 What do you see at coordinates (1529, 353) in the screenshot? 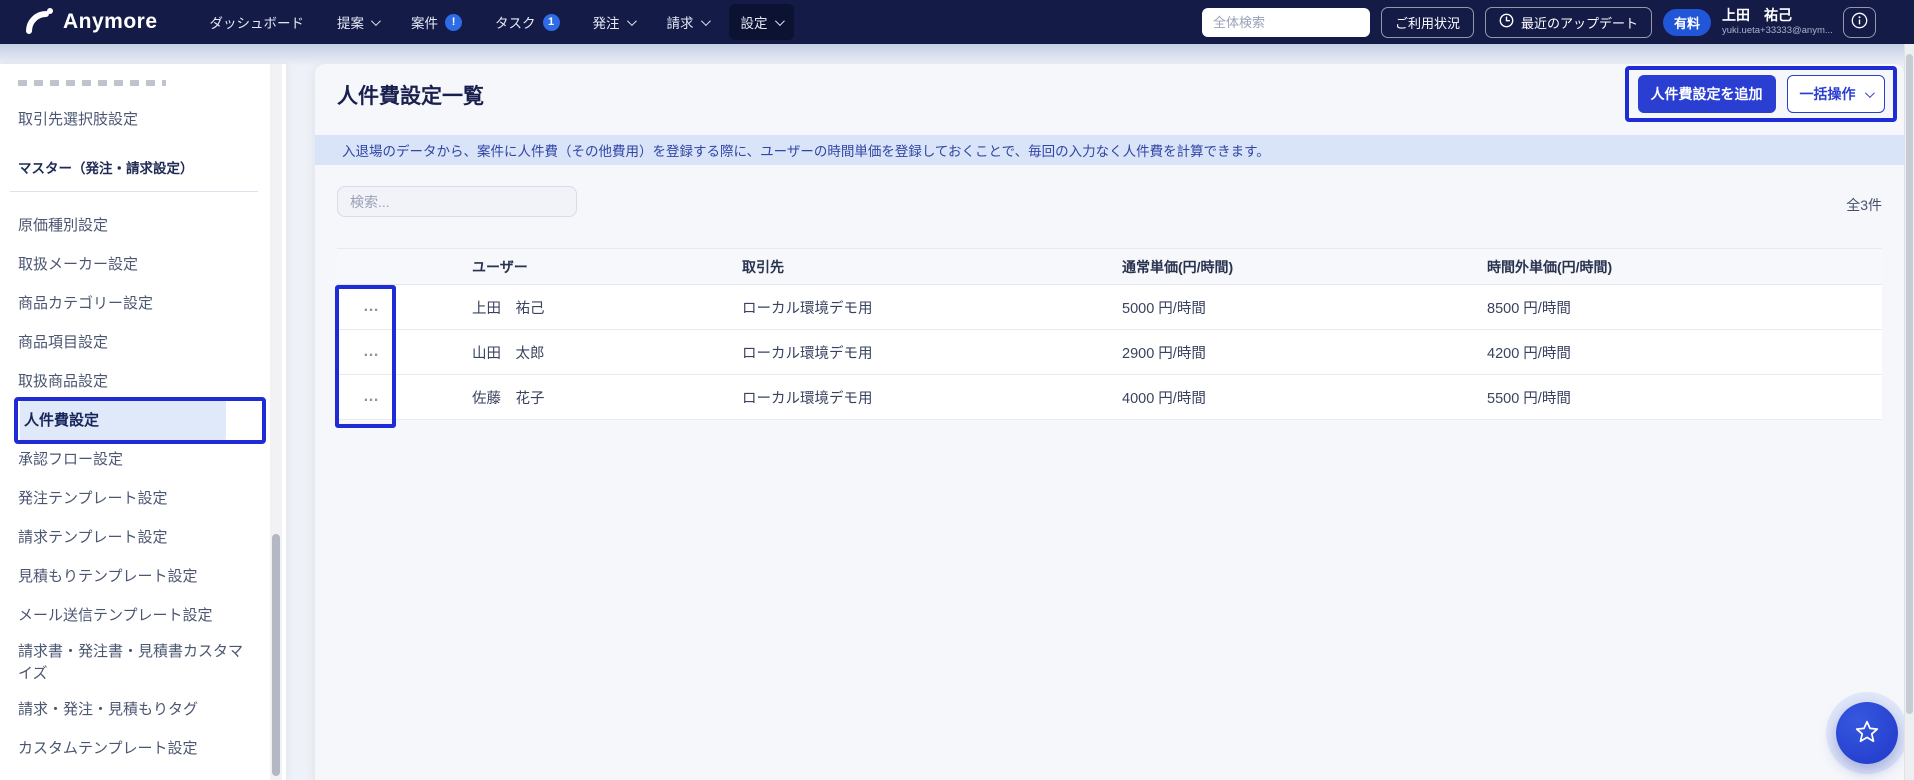
I see `cell-overtime: 4200 円/時間` at bounding box center [1529, 353].